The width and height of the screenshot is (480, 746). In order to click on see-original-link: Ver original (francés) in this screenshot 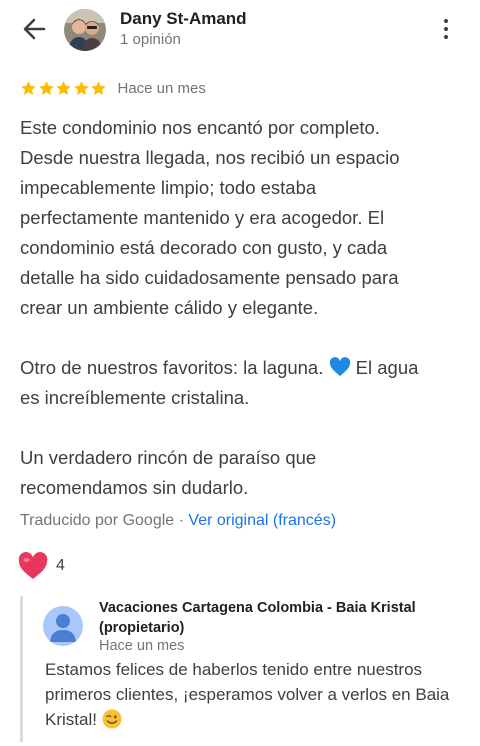, I will do `click(262, 520)`.